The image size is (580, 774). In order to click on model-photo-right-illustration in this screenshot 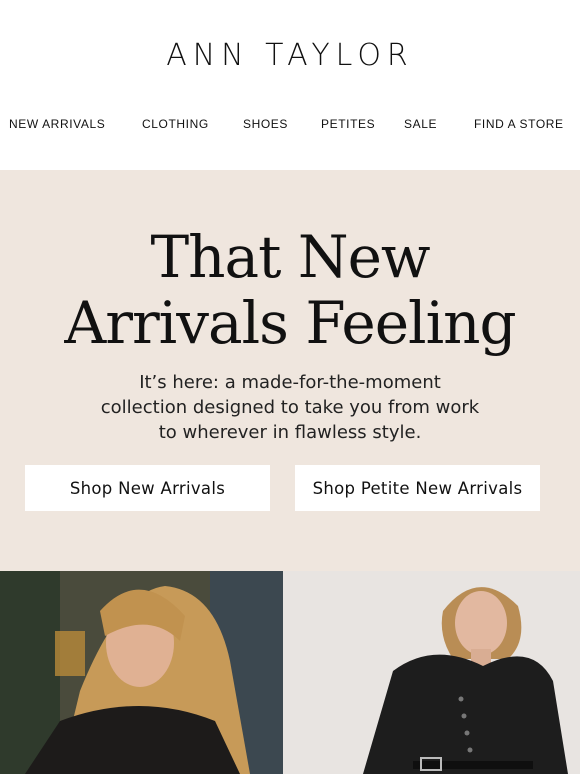, I will do `click(431, 672)`.